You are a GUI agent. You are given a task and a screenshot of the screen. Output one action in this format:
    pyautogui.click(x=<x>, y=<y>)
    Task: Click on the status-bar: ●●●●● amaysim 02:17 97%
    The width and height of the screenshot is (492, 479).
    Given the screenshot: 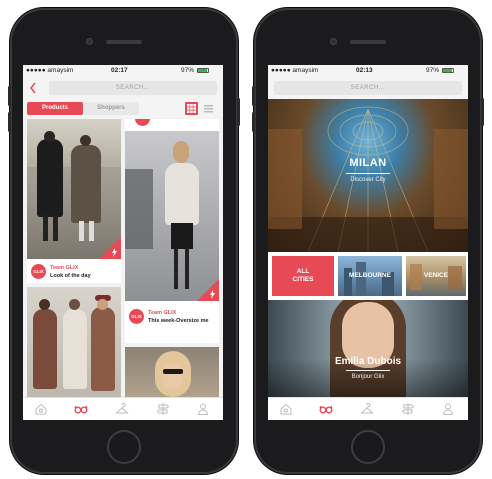 What is the action you would take?
    pyautogui.click(x=123, y=71)
    